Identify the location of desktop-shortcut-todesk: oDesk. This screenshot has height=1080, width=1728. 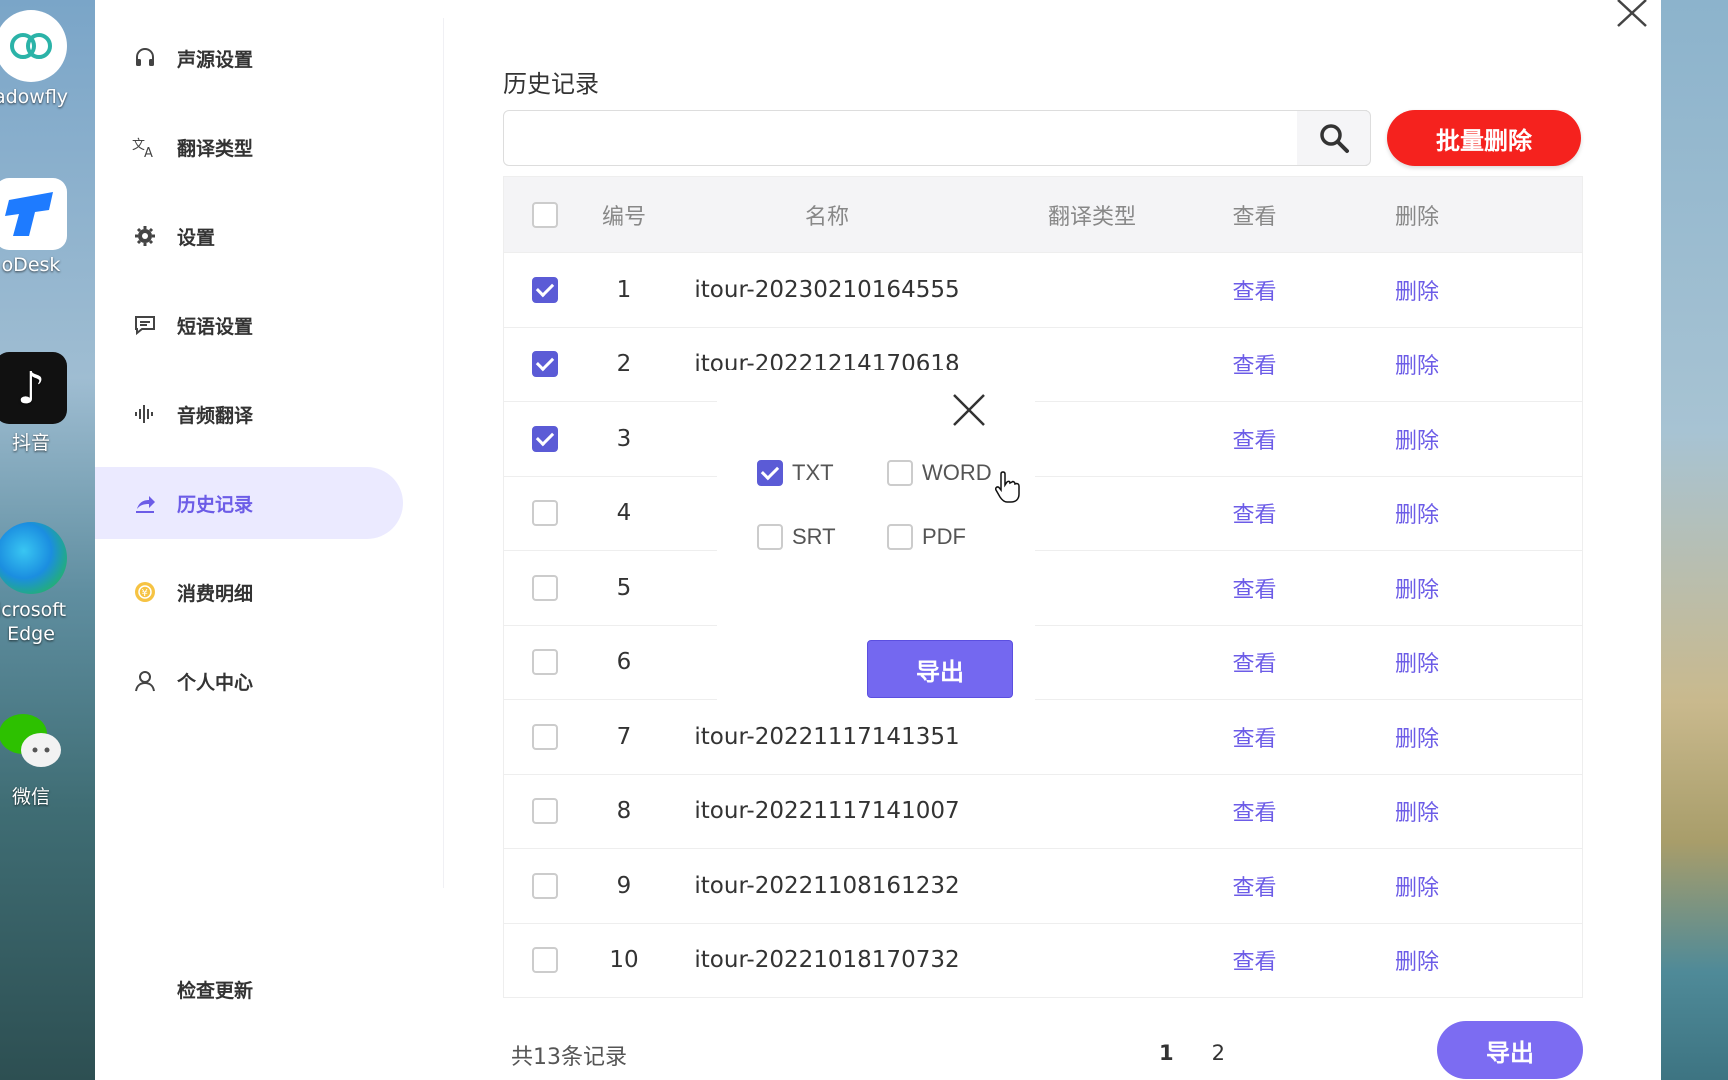
(37, 227).